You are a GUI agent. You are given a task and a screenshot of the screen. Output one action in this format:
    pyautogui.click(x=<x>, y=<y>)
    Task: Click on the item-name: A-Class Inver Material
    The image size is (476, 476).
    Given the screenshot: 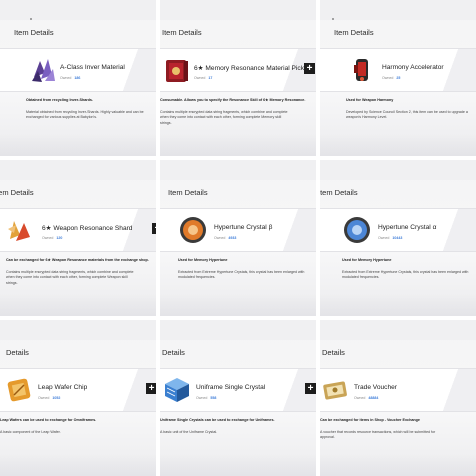 What is the action you would take?
    pyautogui.click(x=92, y=67)
    